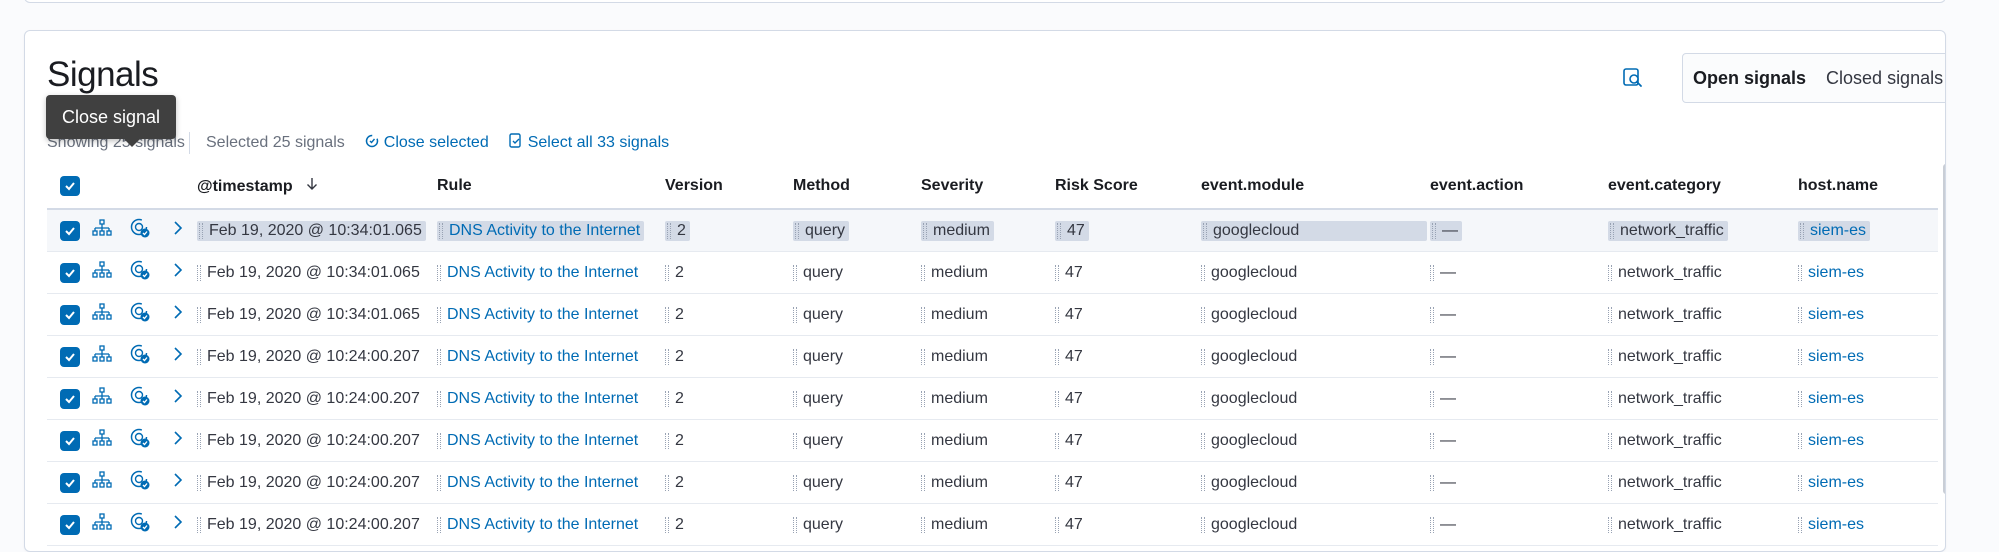 This screenshot has height=552, width=1999. Describe the element at coordinates (1128, 186) in the screenshot. I see `column-header-risk-score: Risk Score` at that location.